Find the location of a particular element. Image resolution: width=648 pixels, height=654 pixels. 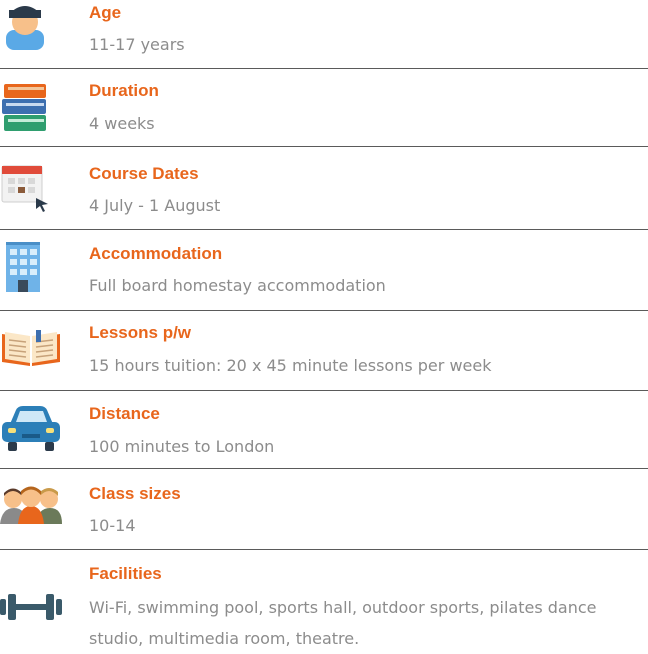

car-icon is located at coordinates (31, 429).